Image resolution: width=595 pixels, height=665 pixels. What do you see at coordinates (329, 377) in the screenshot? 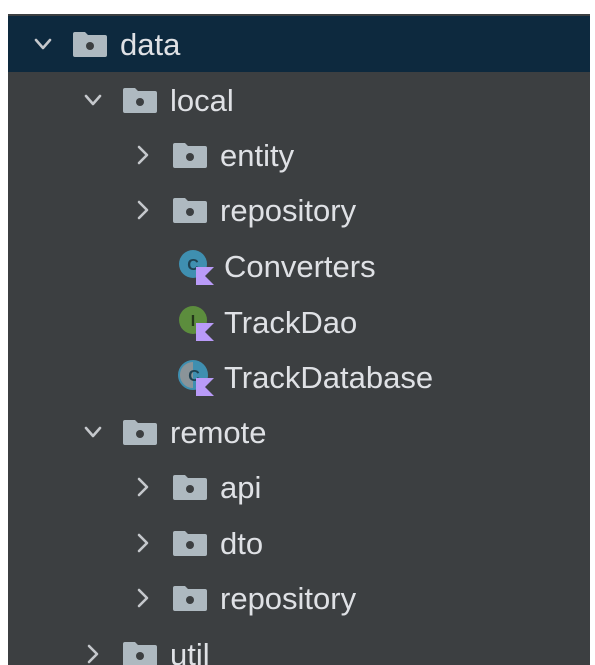
I see `tree-item-label: TrackDatabase` at bounding box center [329, 377].